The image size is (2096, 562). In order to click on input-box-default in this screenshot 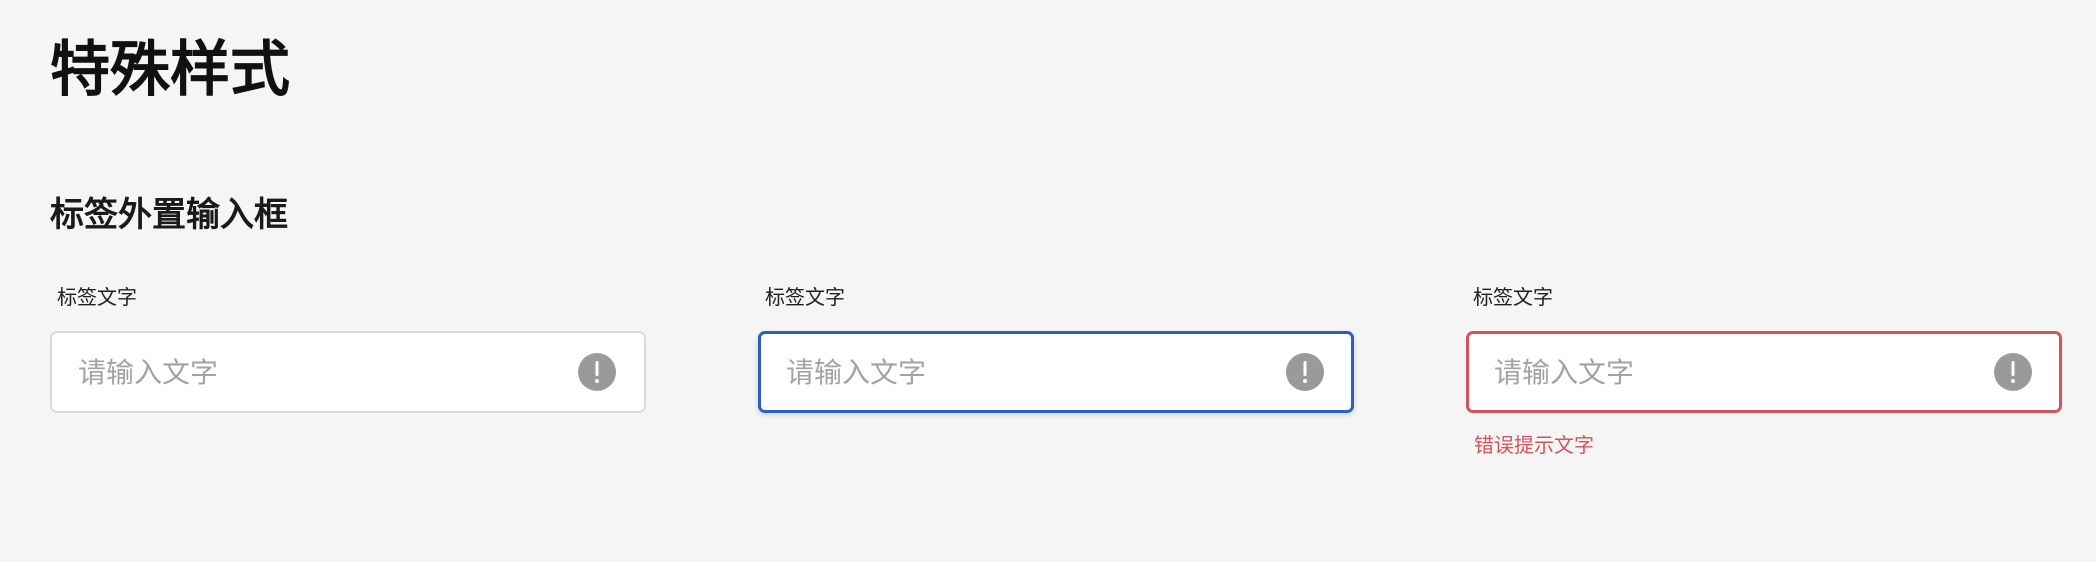, I will do `click(348, 372)`.